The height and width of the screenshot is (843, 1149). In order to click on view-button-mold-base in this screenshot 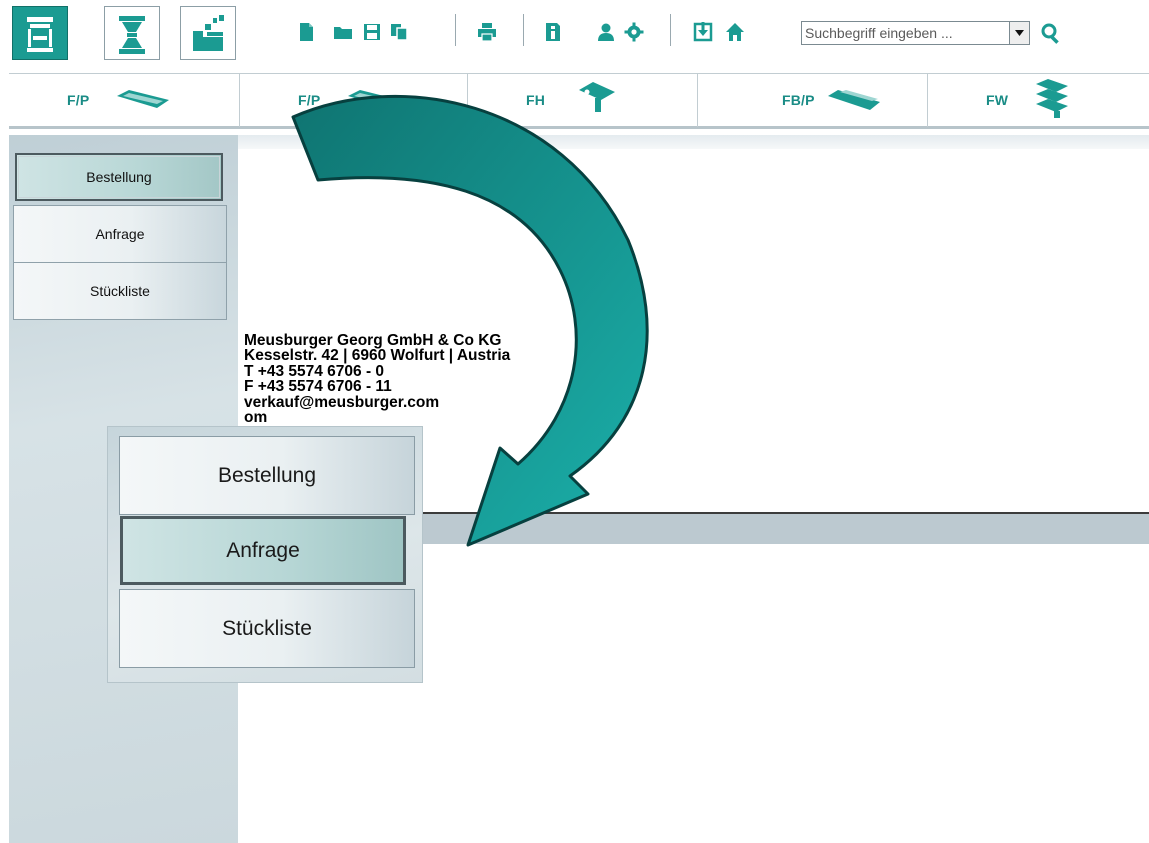, I will do `click(40, 33)`.